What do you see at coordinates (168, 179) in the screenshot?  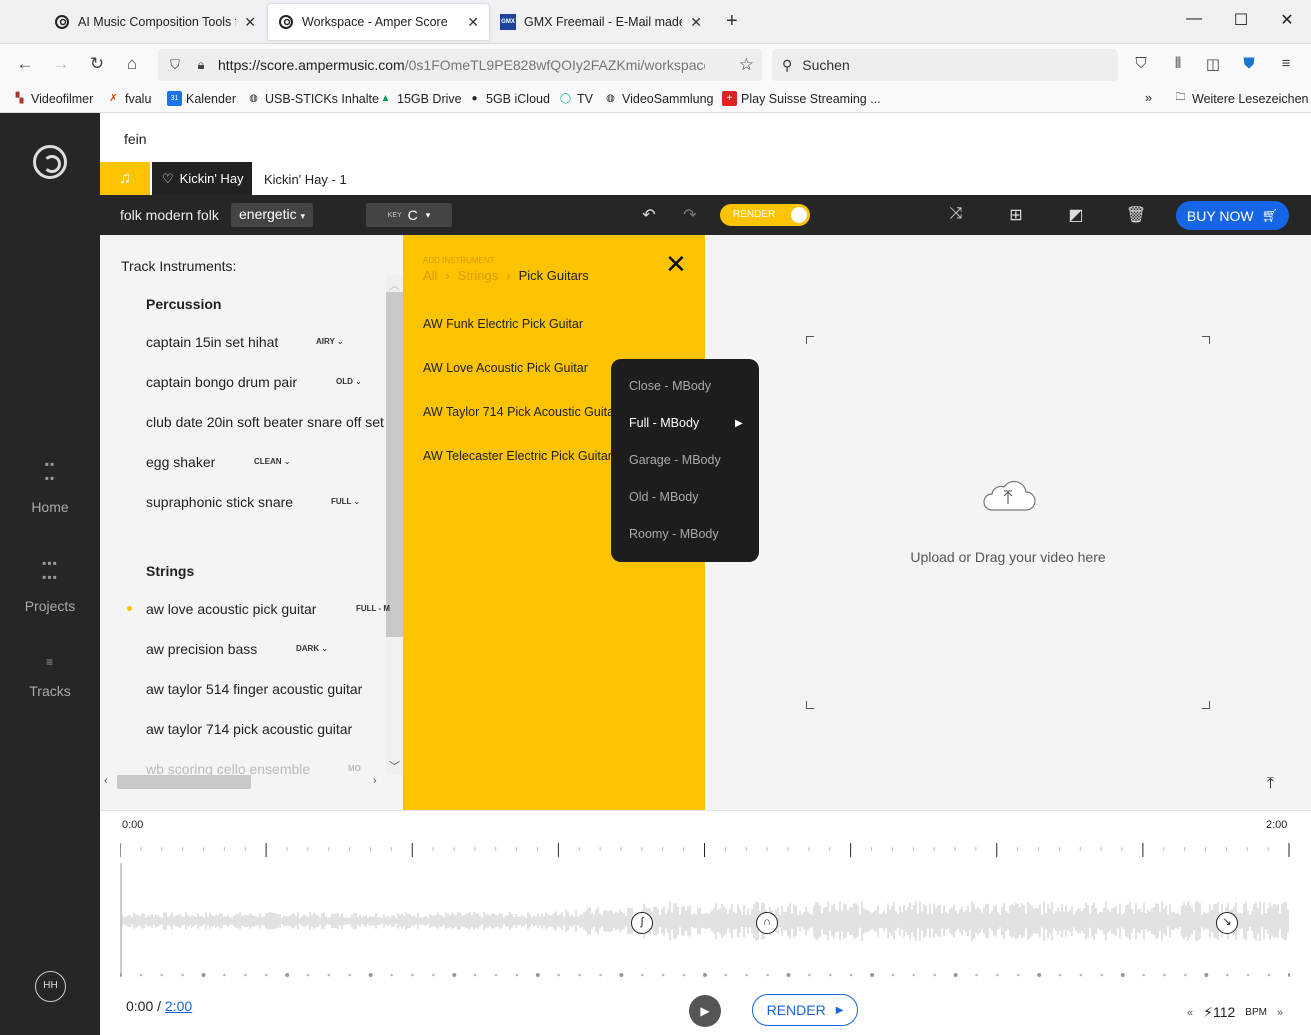 I see `heart-icon: ♡` at bounding box center [168, 179].